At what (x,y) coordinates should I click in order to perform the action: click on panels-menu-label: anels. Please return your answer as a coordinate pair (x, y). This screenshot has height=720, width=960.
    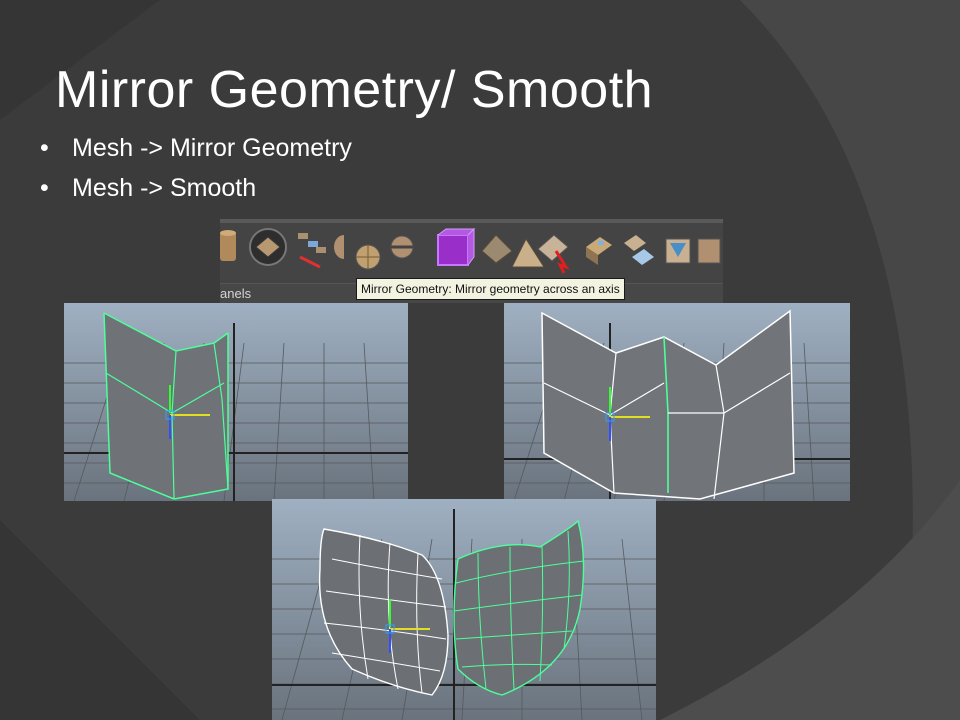
    Looking at the image, I should click on (235, 293).